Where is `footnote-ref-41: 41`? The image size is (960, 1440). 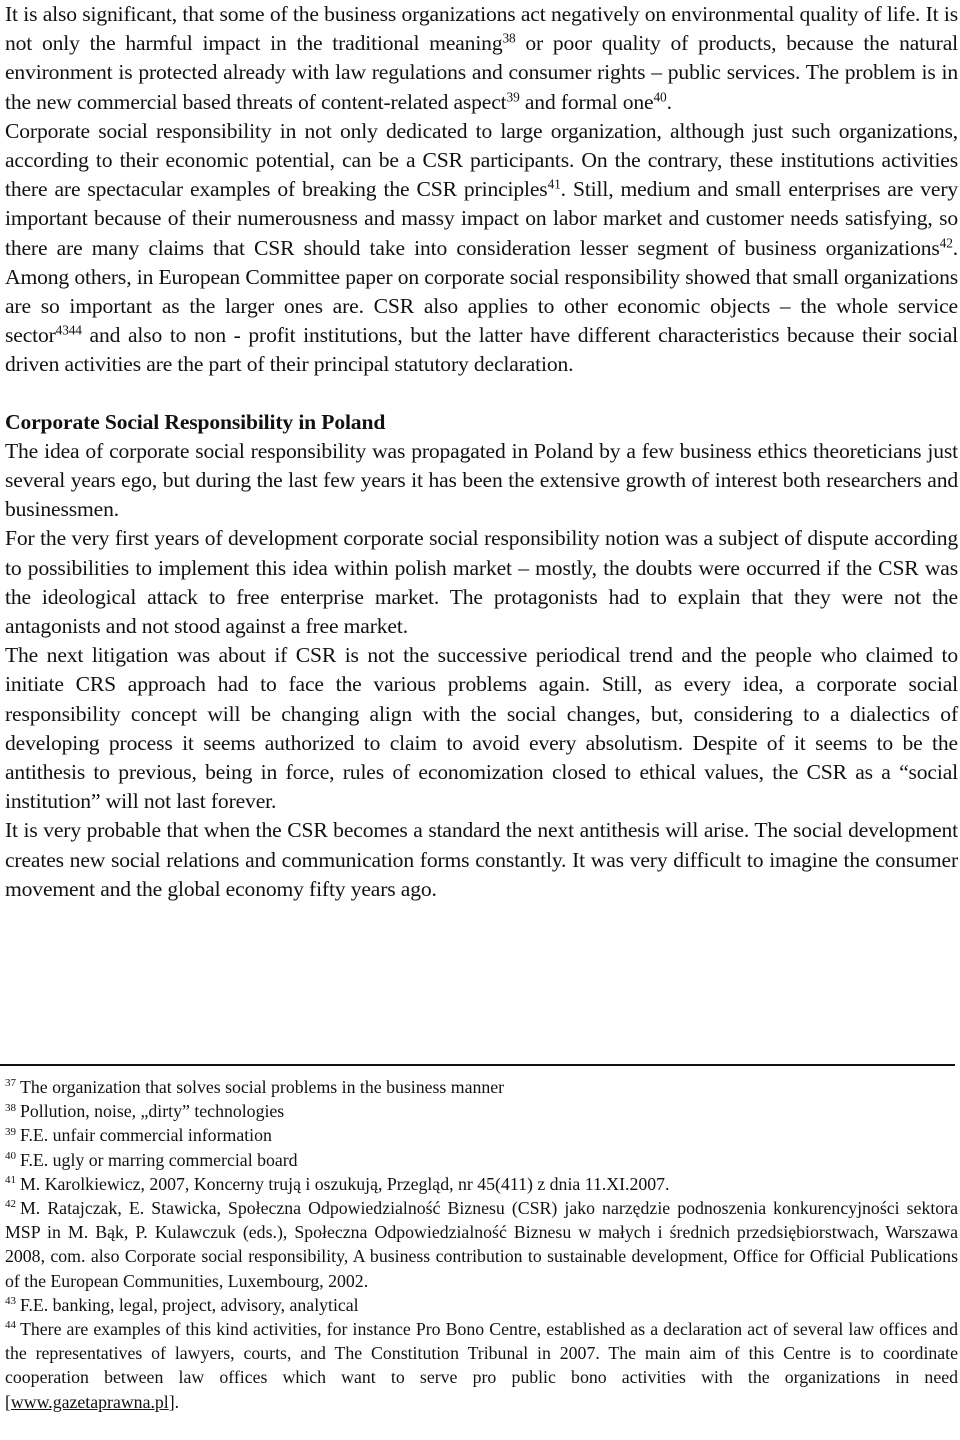
footnote-ref-41: 41 is located at coordinates (554, 184).